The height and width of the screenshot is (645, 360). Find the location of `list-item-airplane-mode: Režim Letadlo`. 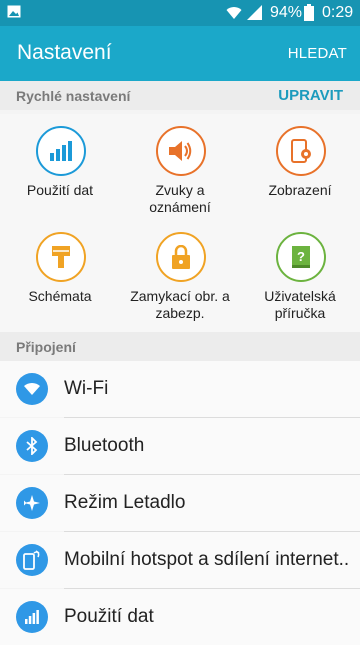

list-item-airplane-mode: Režim Letadlo is located at coordinates (180, 503).